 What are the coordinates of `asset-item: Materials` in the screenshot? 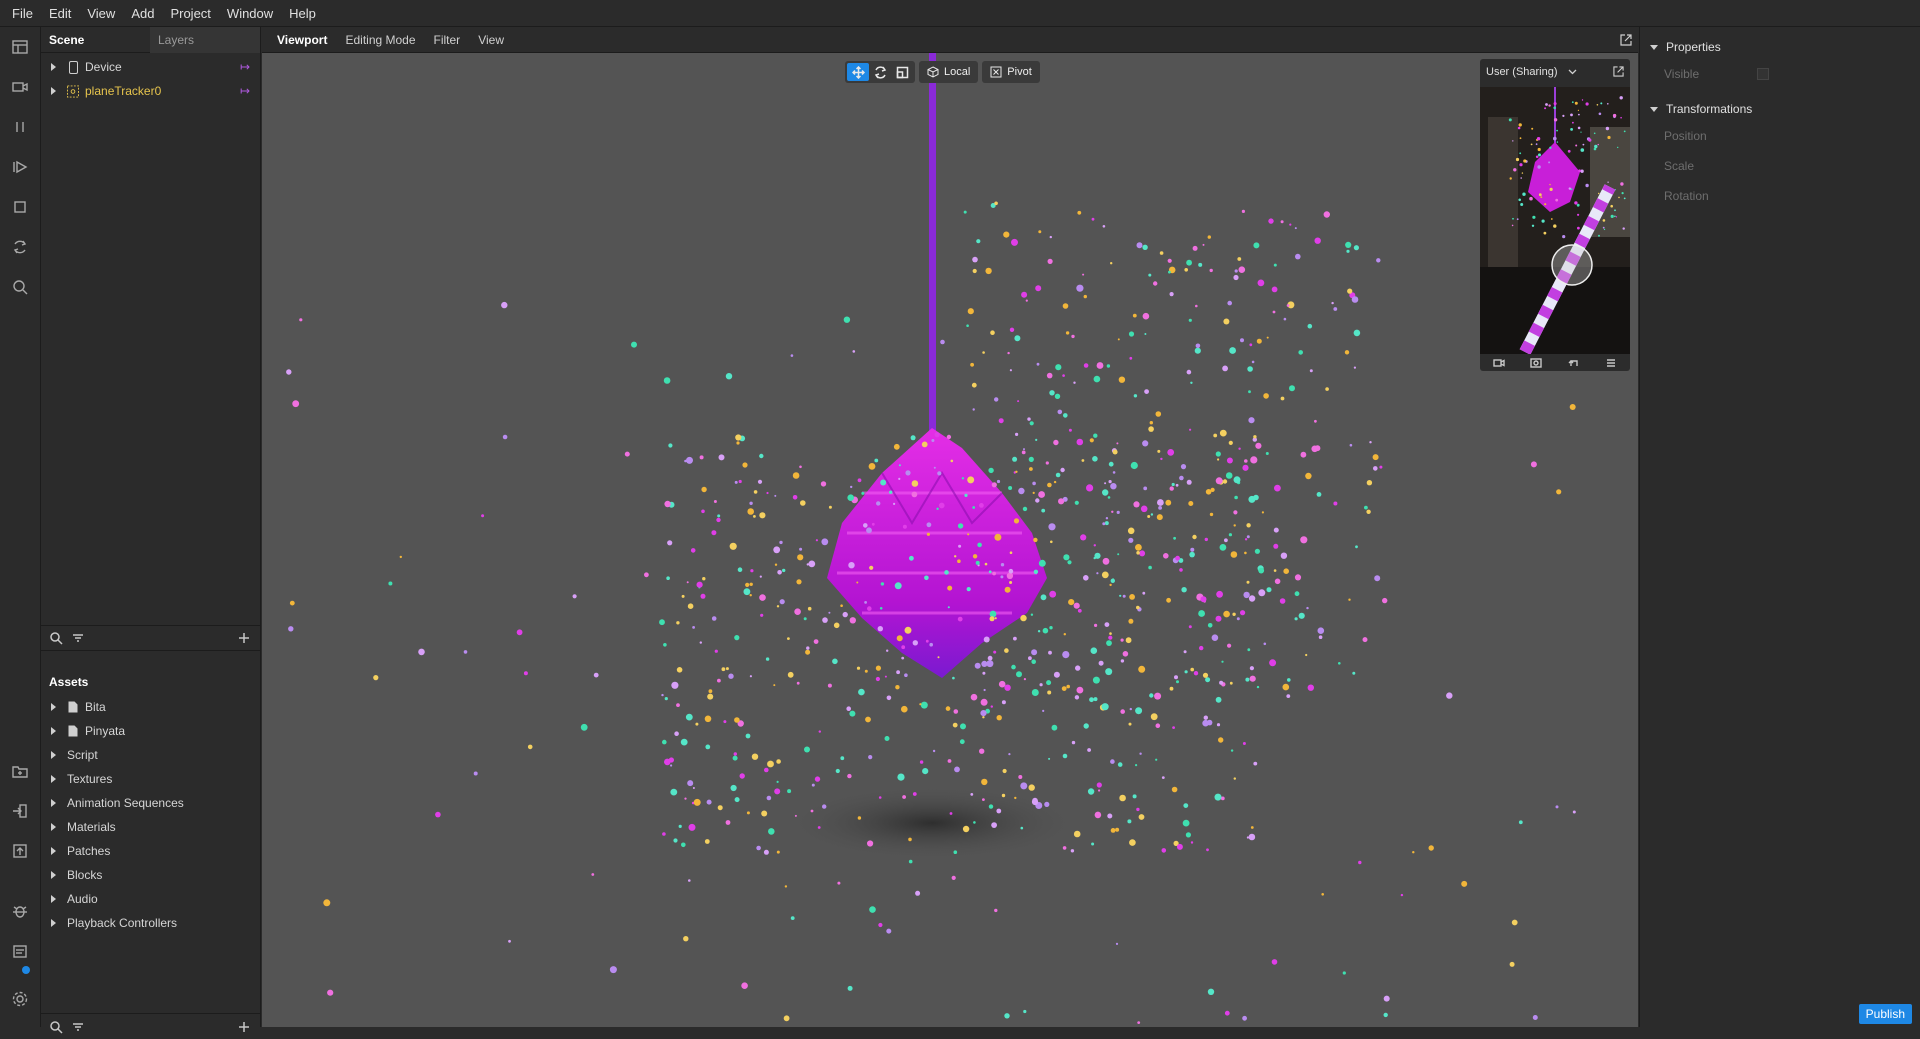 It's located at (151, 827).